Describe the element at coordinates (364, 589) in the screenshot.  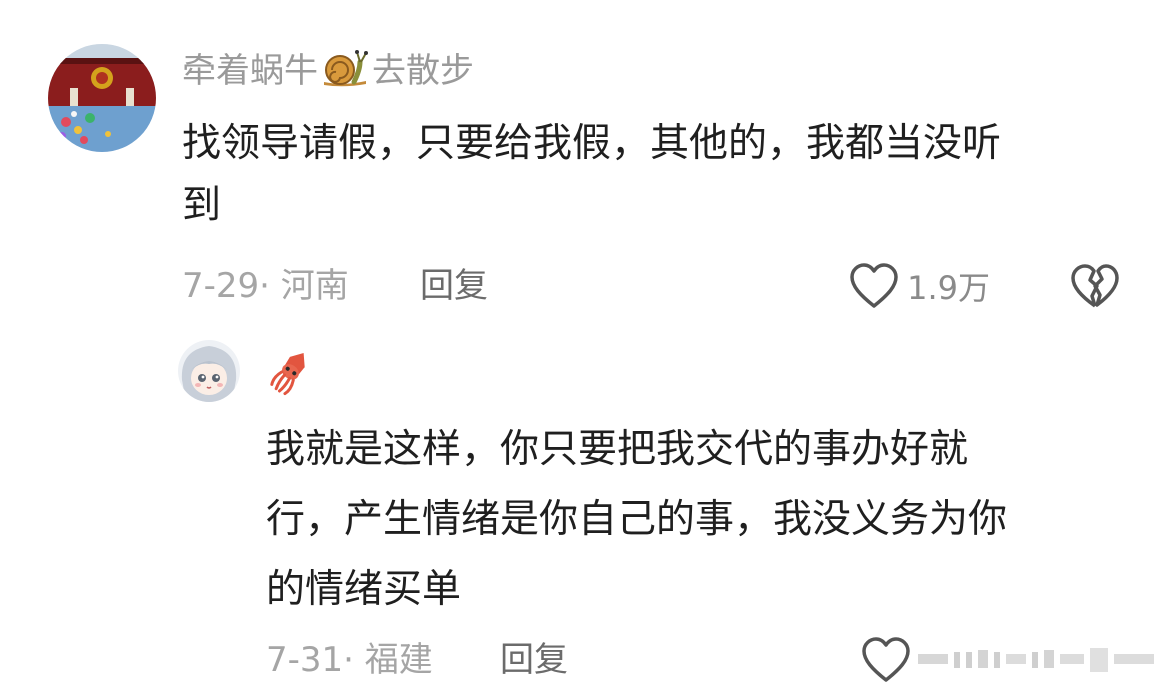
I see `reply-text-line: 的情绪买单` at that location.